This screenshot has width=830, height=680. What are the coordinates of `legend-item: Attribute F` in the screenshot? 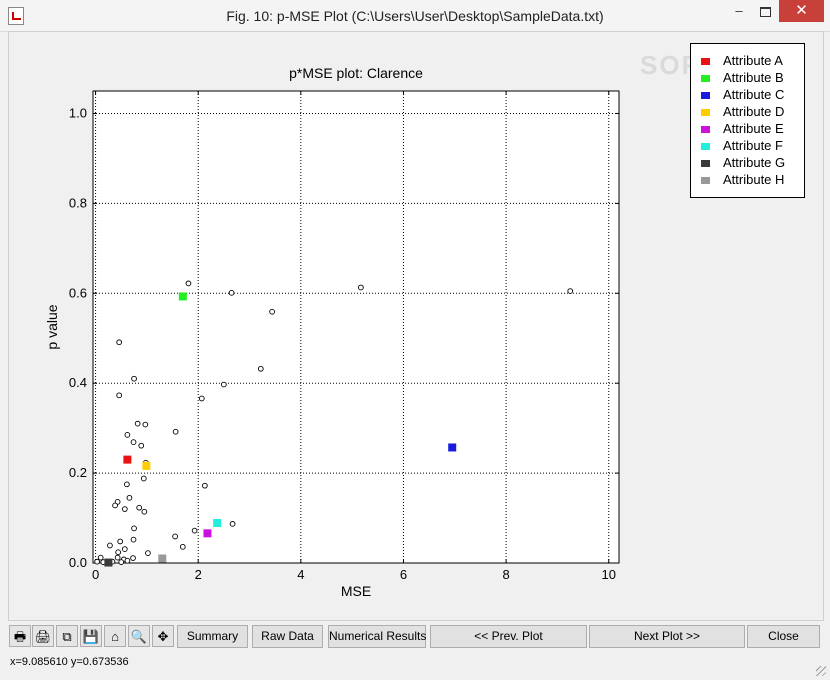 It's located at (751, 146).